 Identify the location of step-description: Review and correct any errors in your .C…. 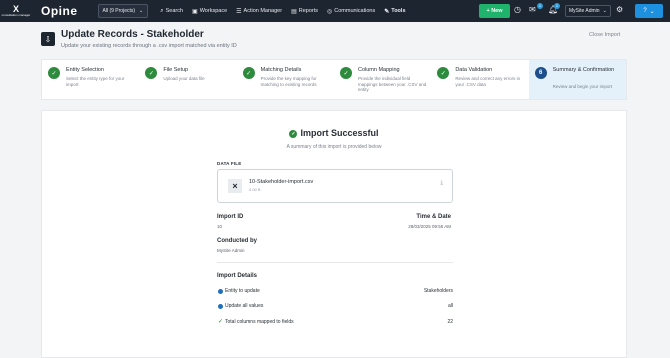
(488, 81).